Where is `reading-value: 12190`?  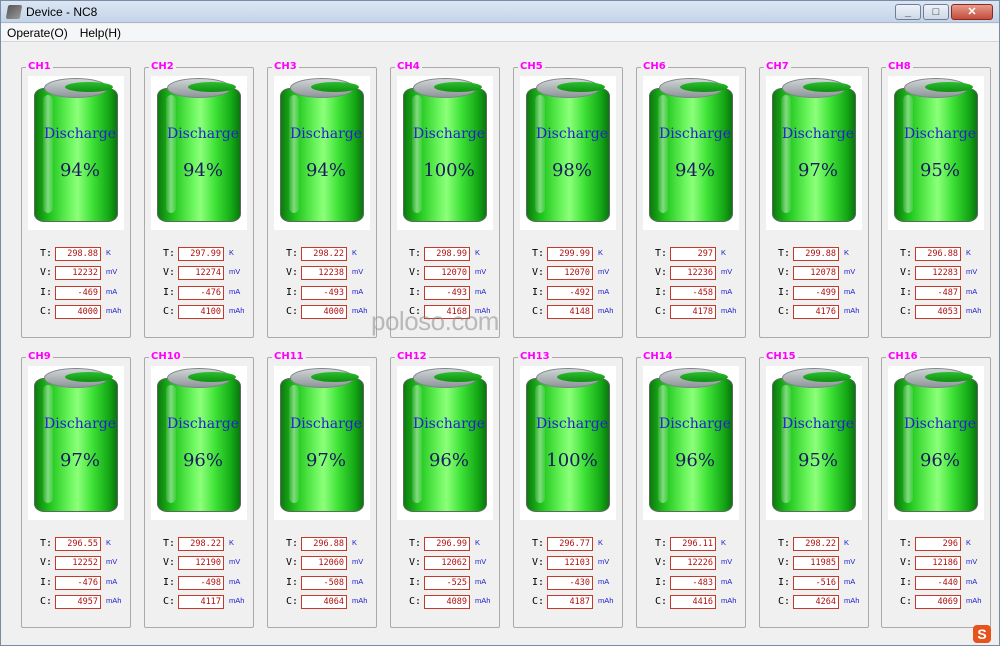
reading-value: 12190 is located at coordinates (201, 563).